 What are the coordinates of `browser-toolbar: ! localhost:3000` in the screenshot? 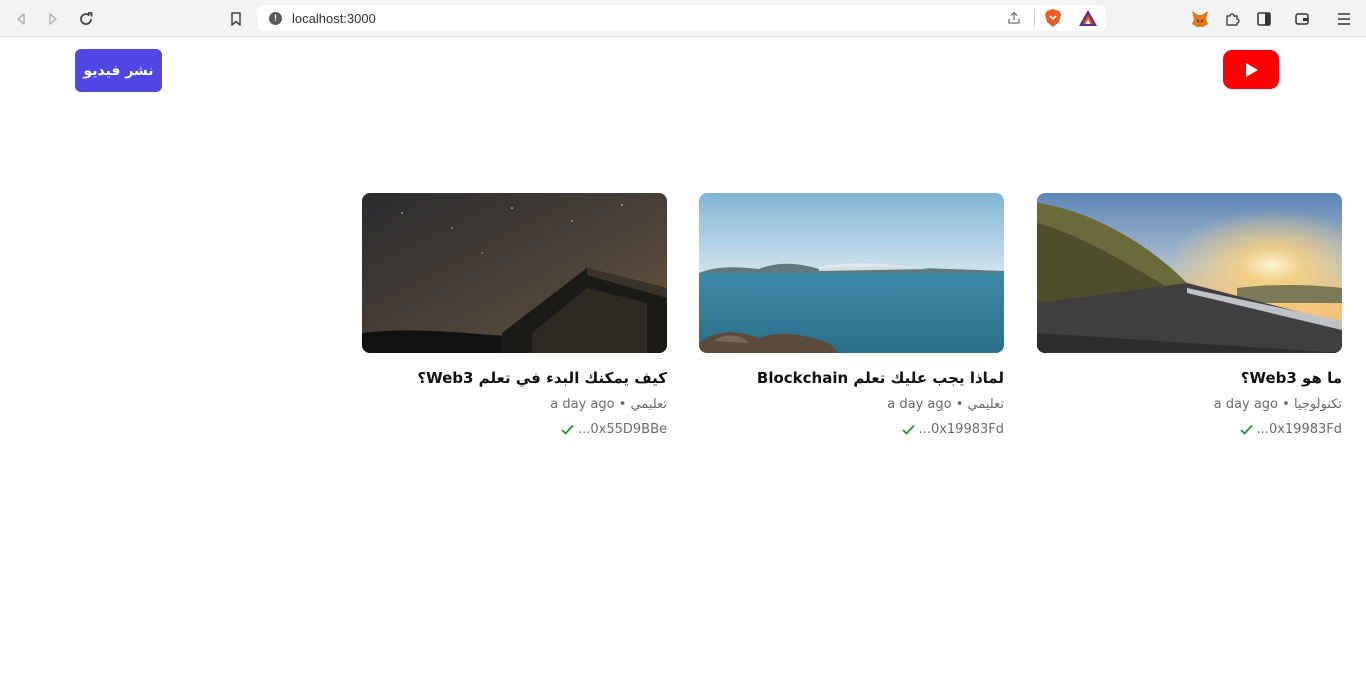 It's located at (683, 18).